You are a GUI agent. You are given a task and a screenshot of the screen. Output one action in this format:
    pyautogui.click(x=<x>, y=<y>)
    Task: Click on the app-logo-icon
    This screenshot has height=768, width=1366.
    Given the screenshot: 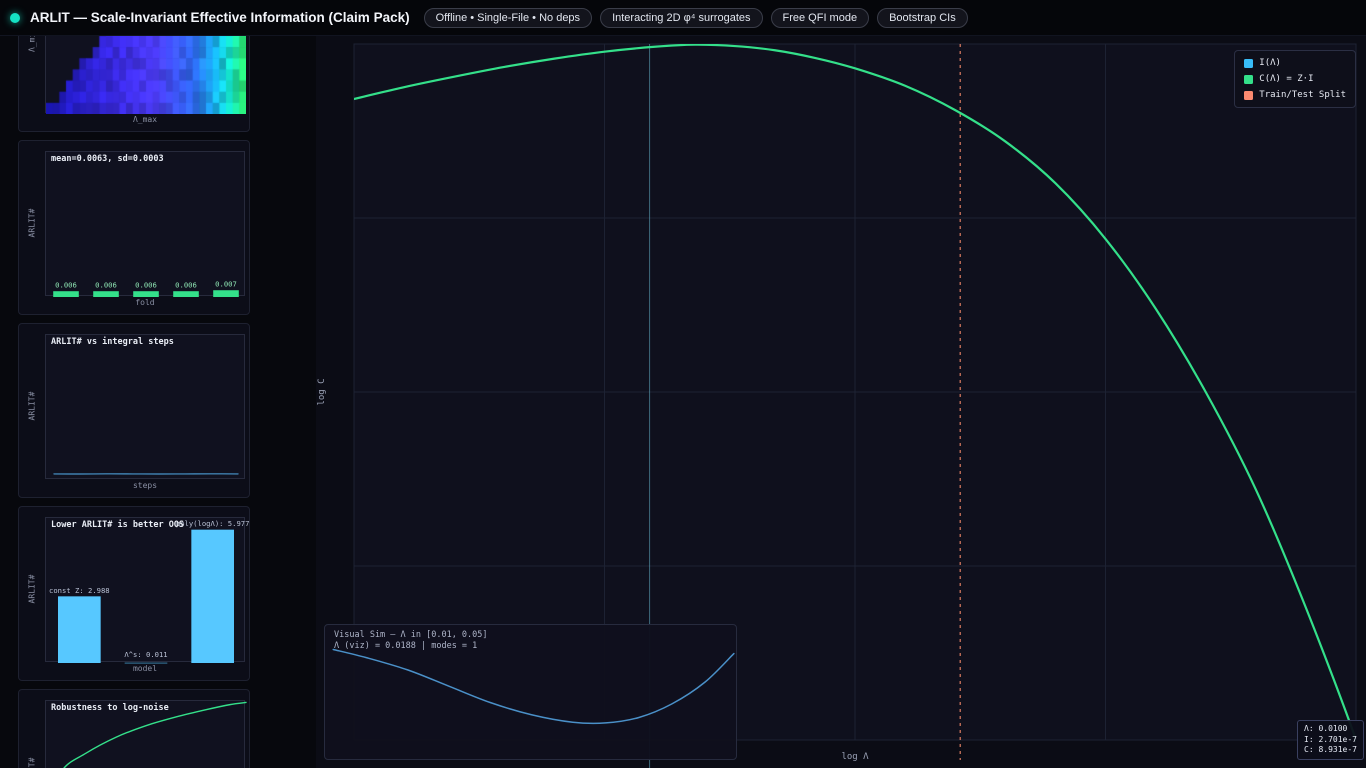 What is the action you would take?
    pyautogui.click(x=15, y=17)
    